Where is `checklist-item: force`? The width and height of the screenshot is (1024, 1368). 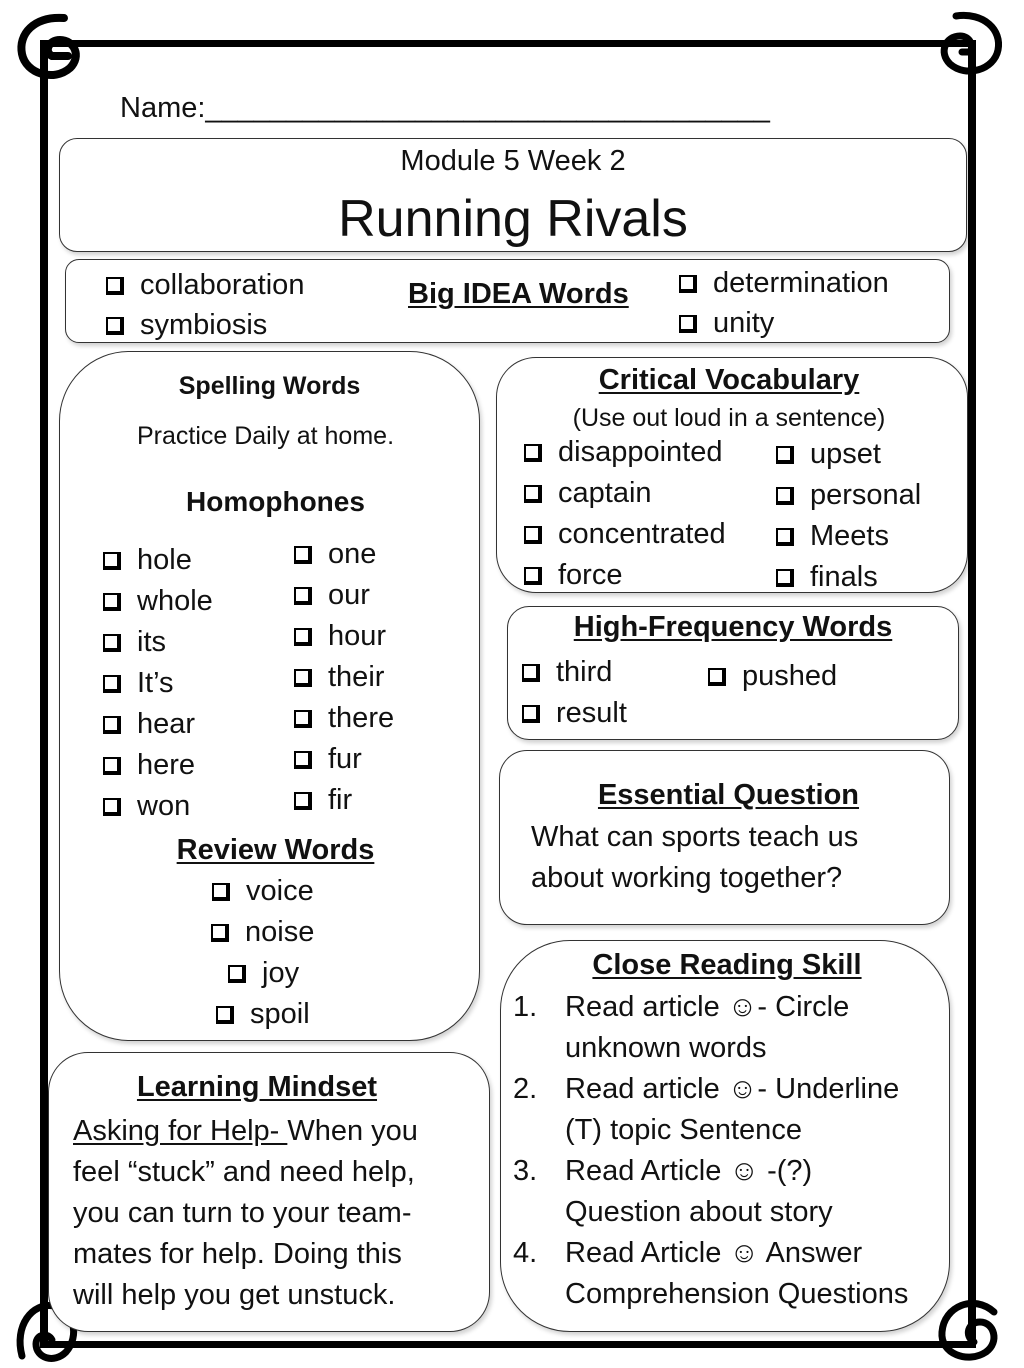 checklist-item: force is located at coordinates (573, 575).